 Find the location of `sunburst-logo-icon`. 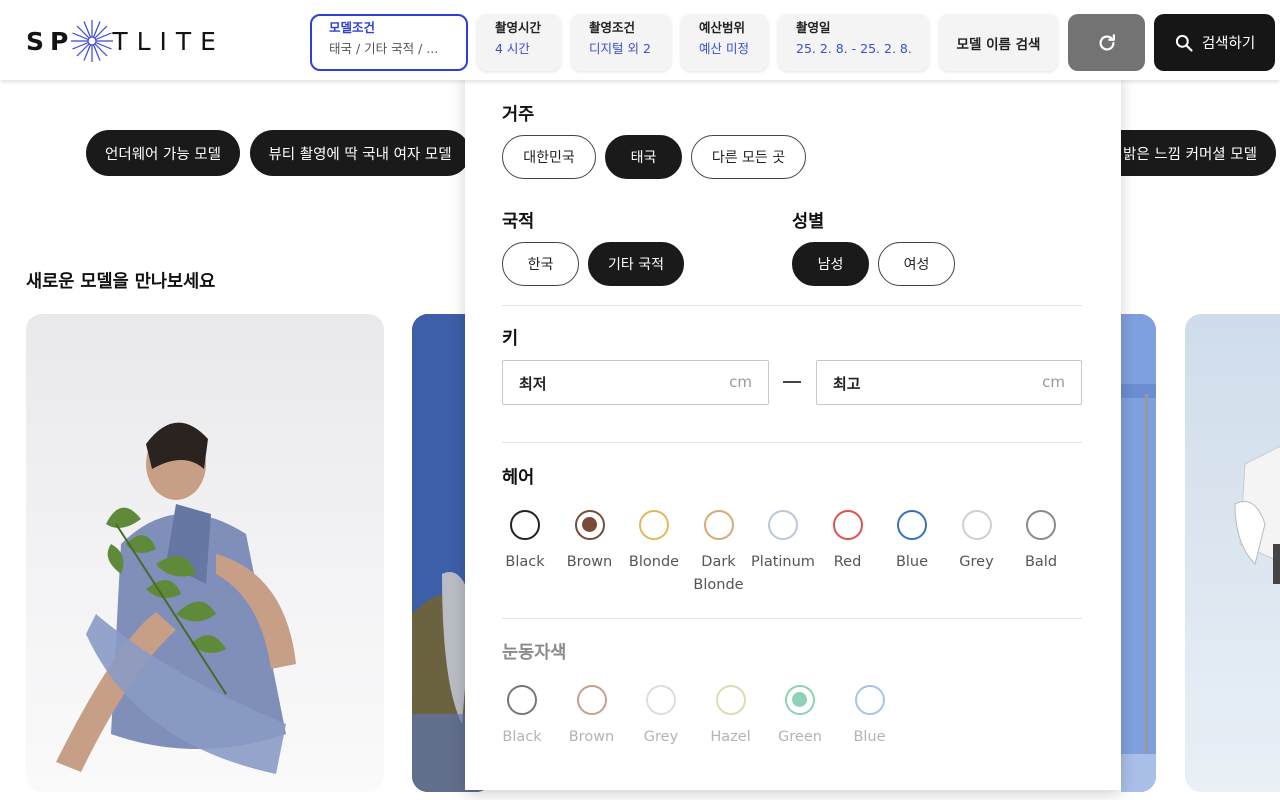

sunburst-logo-icon is located at coordinates (92, 41).